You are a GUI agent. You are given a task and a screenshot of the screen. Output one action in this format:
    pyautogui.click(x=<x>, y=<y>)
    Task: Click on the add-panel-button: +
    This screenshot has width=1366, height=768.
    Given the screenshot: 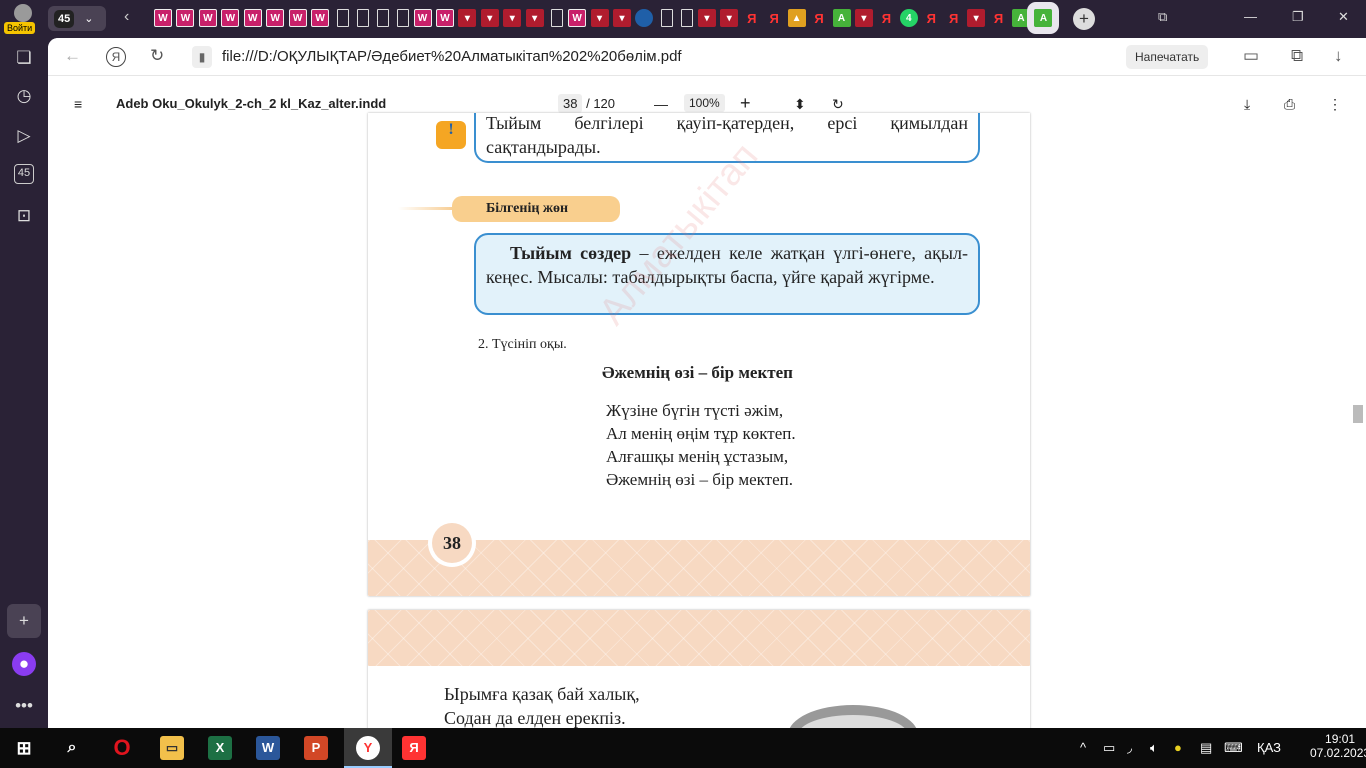 What is the action you would take?
    pyautogui.click(x=24, y=621)
    